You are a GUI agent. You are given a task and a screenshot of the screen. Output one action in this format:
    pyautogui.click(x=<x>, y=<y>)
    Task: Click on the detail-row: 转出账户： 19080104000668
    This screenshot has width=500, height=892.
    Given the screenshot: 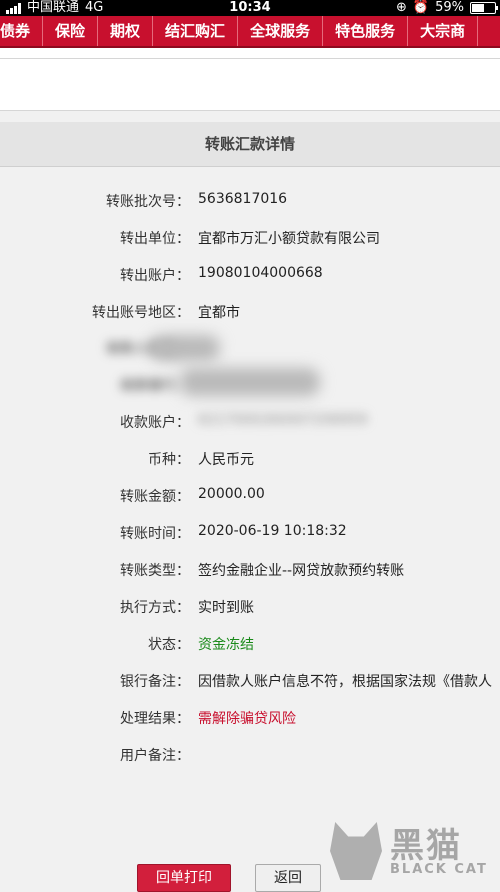 What is the action you would take?
    pyautogui.click(x=250, y=277)
    